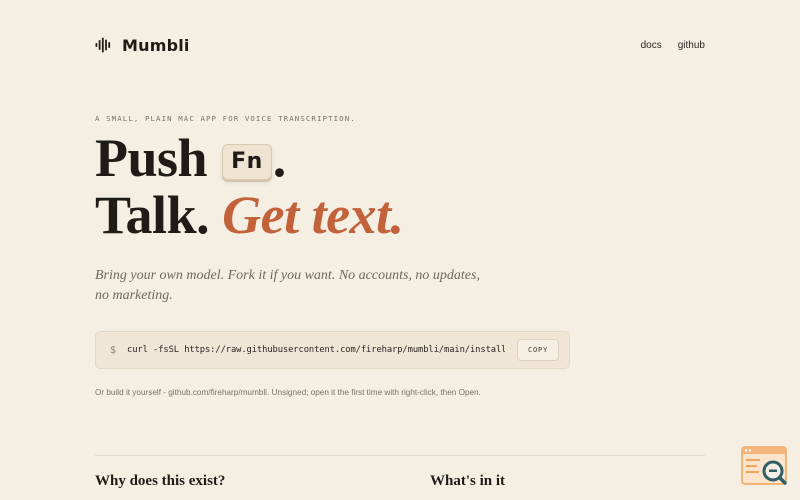 The image size is (800, 500). What do you see at coordinates (400, 45) in the screenshot?
I see `site-header: Mumbli docs github` at bounding box center [400, 45].